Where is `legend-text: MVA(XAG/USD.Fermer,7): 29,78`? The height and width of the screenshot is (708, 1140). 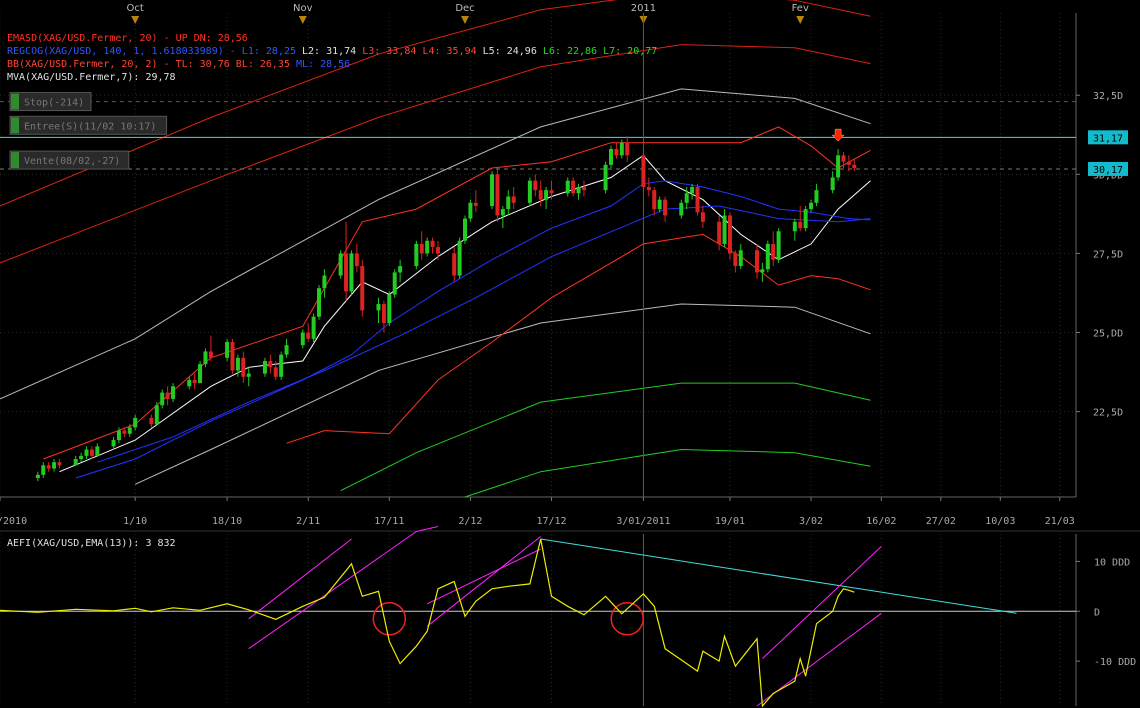
legend-text: MVA(XAG/USD.Fermer,7): 29,78 is located at coordinates (91, 77).